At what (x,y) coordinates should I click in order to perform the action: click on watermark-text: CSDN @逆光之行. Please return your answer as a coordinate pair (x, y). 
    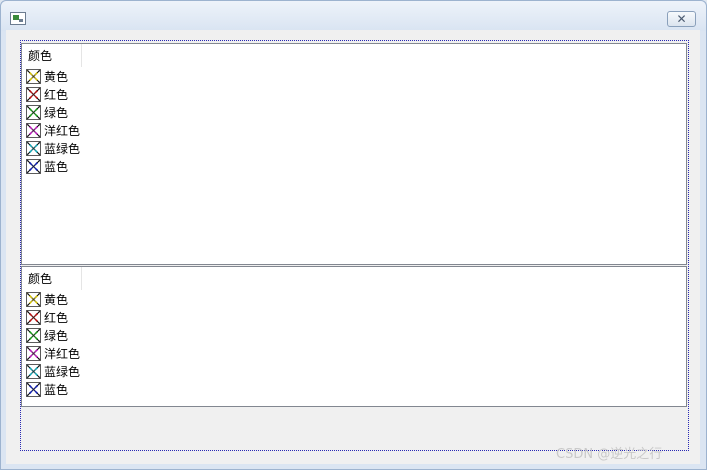
    Looking at the image, I should click on (609, 454).